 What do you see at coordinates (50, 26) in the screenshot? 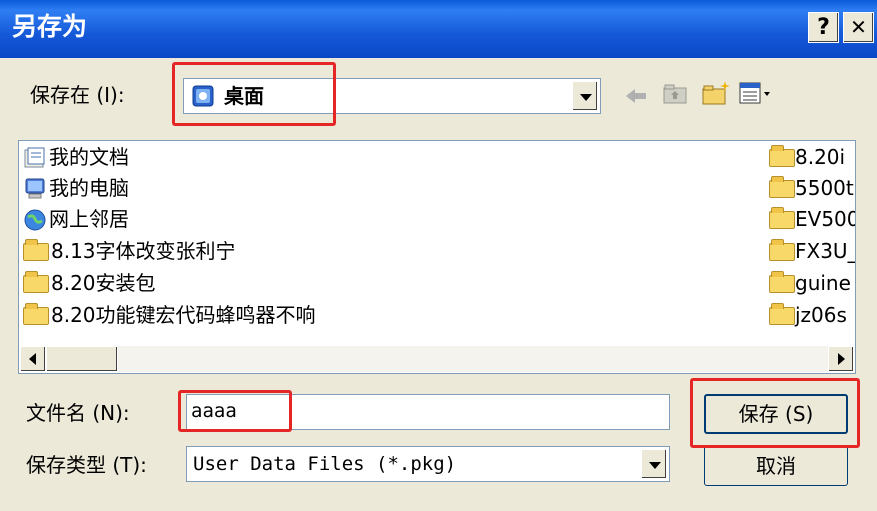
I see `window-title: 另存为` at bounding box center [50, 26].